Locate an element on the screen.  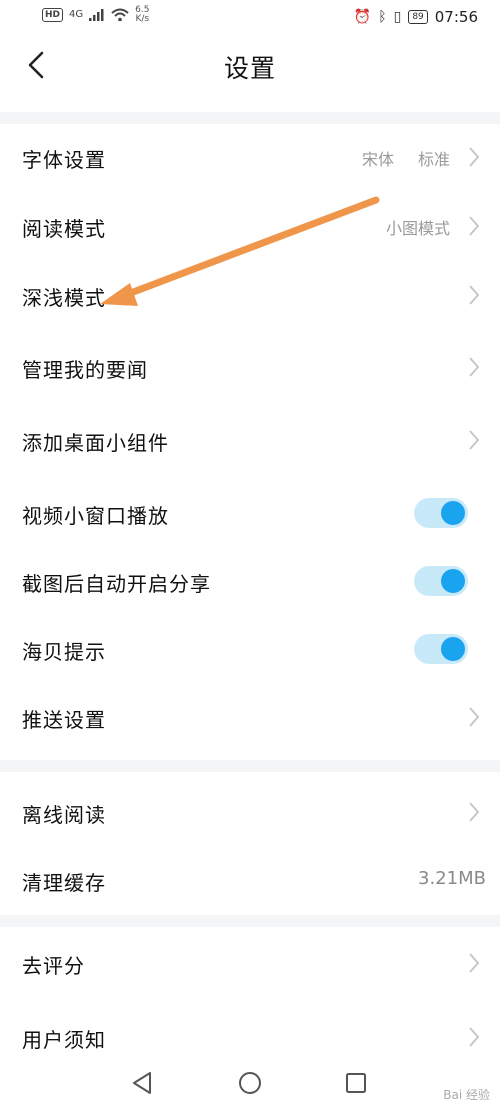
font-size-value: 标准 is located at coordinates (433, 159).